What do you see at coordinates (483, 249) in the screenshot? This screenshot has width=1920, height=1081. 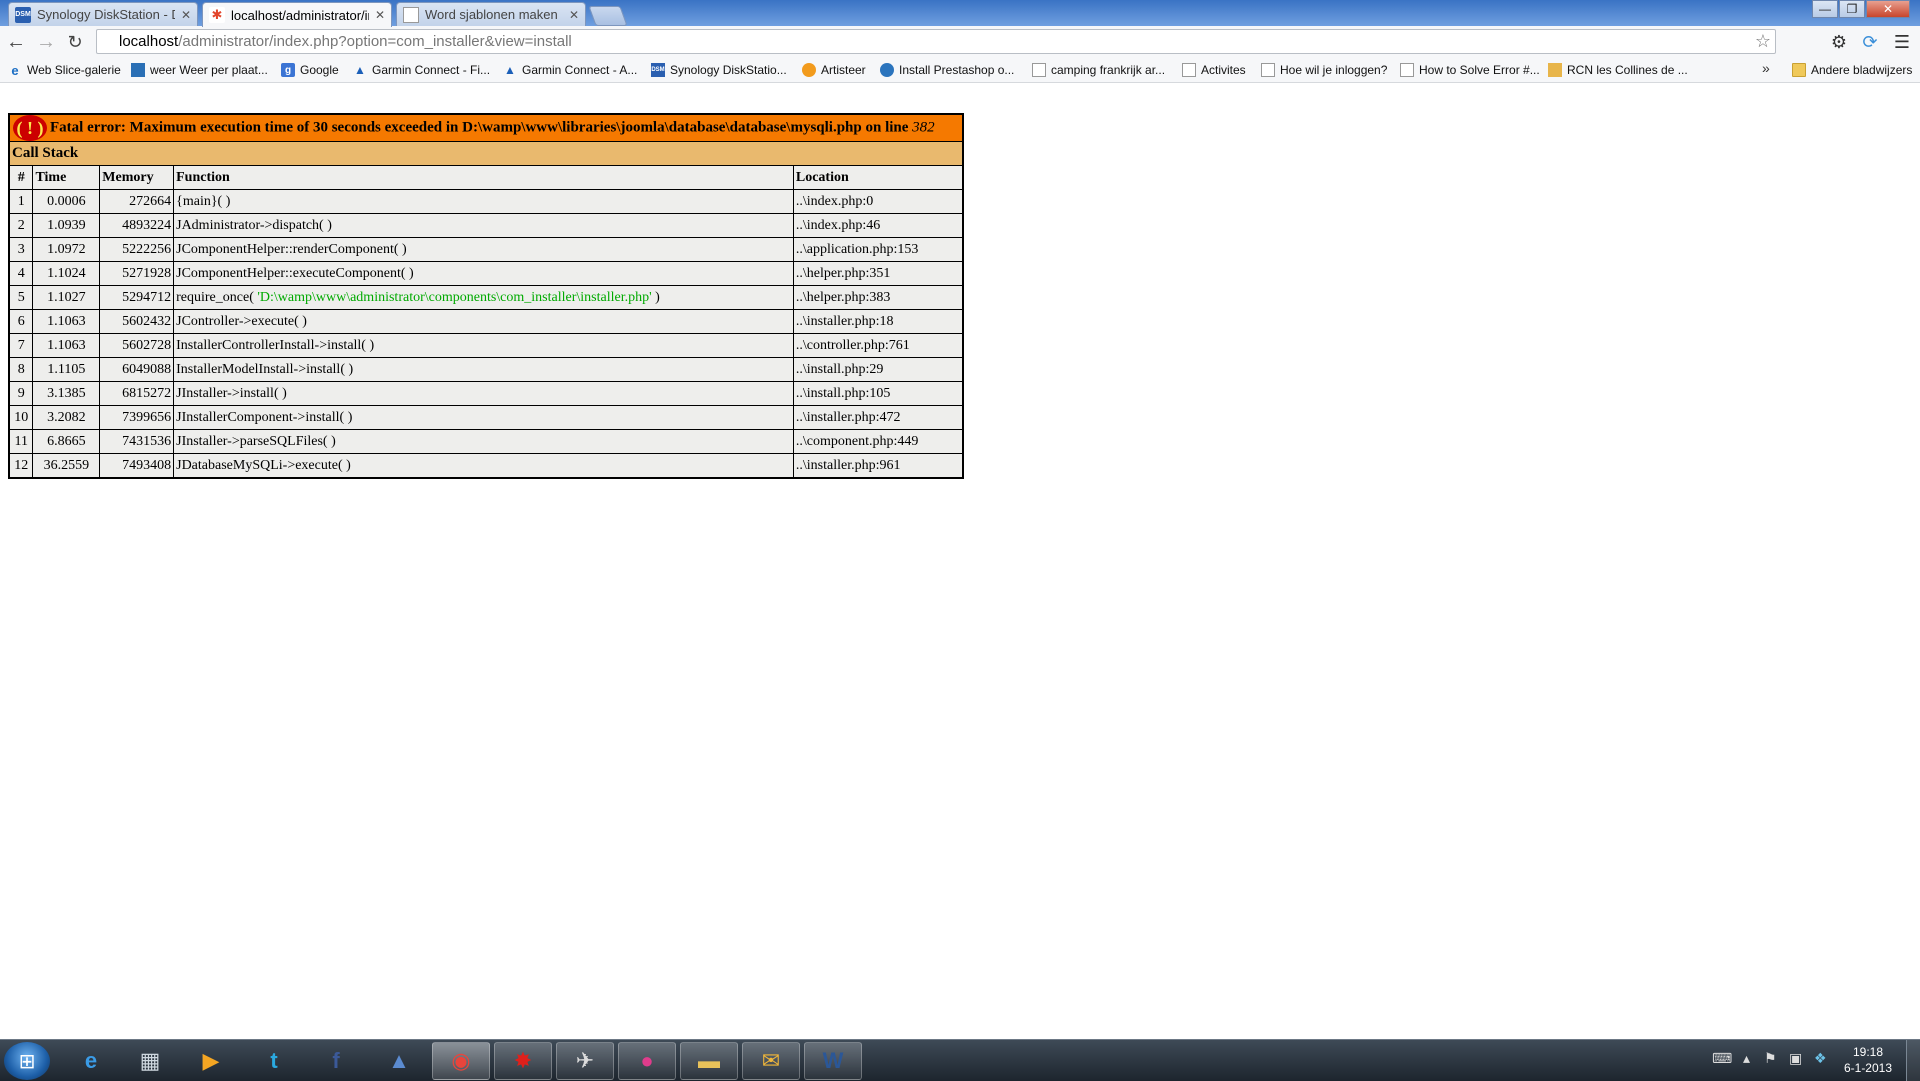 I see `cell-function: JComponentHelper::renderComponent( )` at bounding box center [483, 249].